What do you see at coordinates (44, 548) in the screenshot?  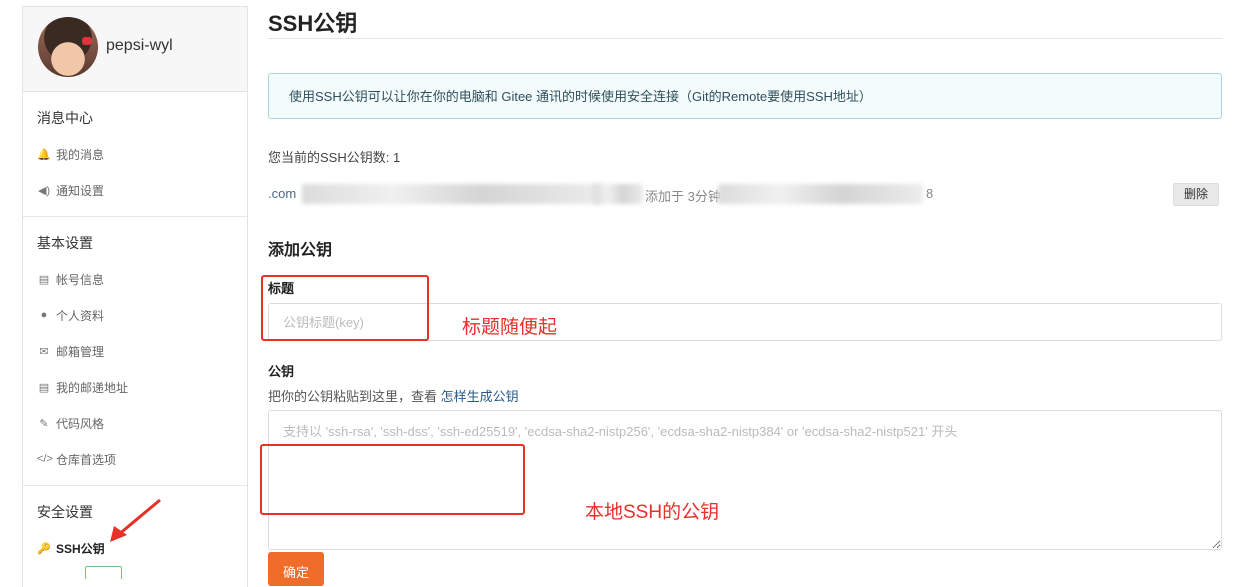 I see `key-icon: 🔑` at bounding box center [44, 548].